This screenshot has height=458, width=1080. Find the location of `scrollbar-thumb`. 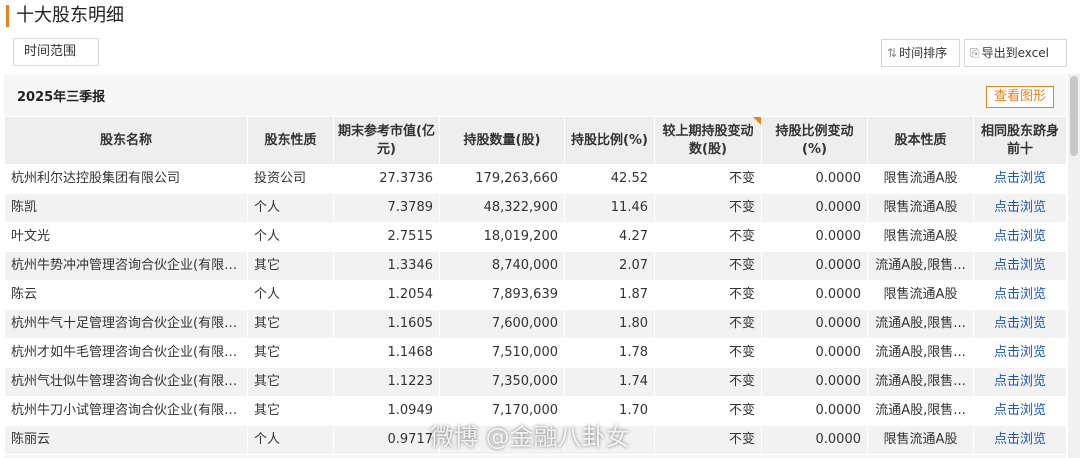

scrollbar-thumb is located at coordinates (1074, 116).